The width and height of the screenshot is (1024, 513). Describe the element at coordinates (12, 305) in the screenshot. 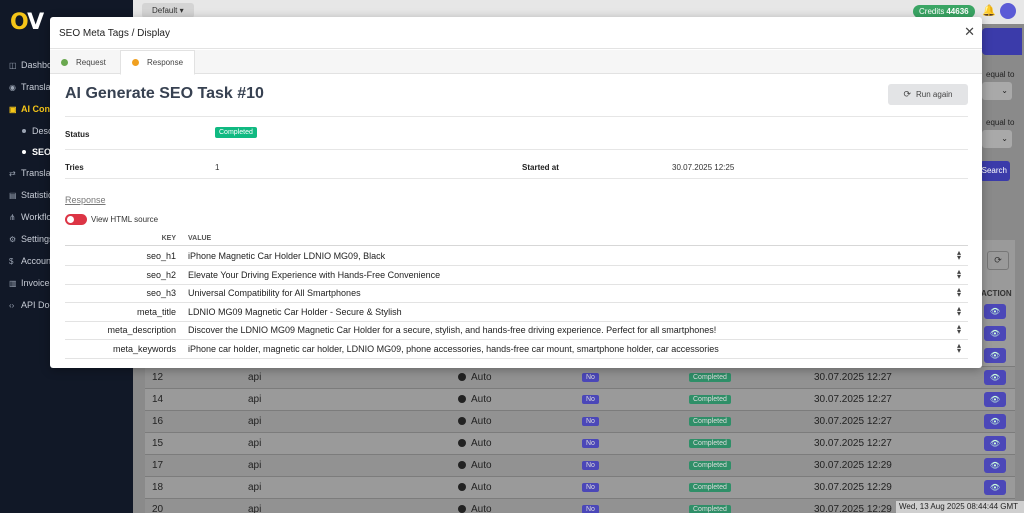

I see `code-icon: ‹›` at that location.